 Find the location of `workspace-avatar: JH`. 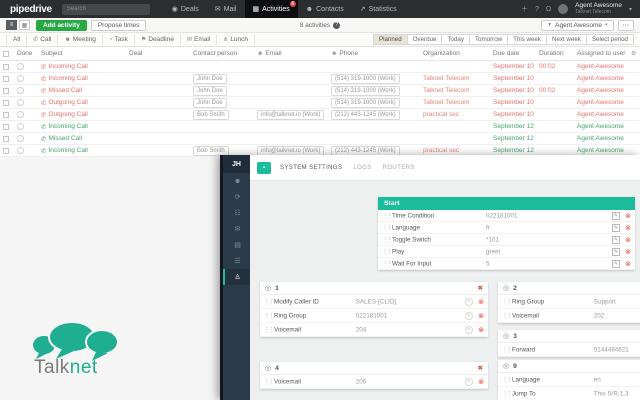

workspace-avatar: JH is located at coordinates (236, 164).